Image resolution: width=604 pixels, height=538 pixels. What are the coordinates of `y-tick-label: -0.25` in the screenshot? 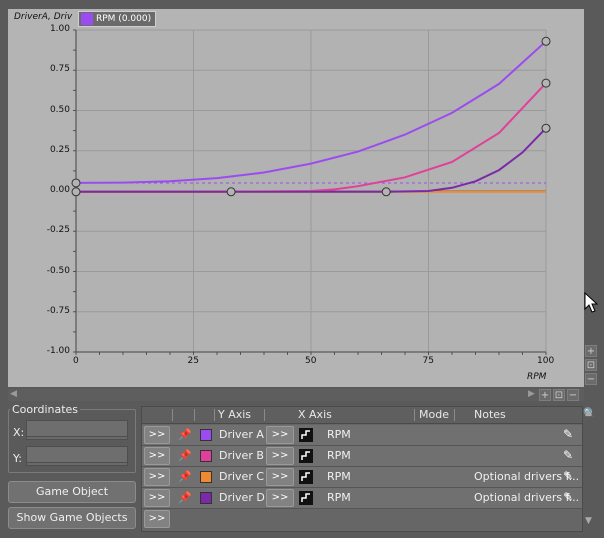 It's located at (58, 230).